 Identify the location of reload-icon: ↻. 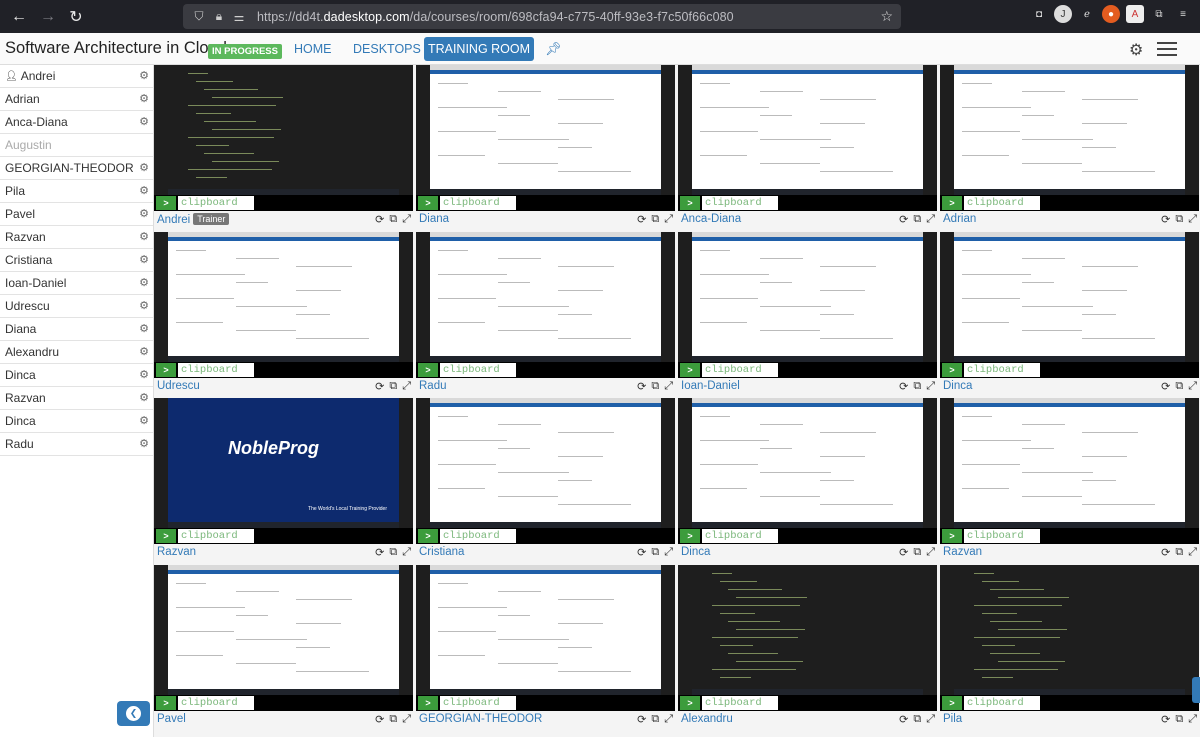
(76, 17).